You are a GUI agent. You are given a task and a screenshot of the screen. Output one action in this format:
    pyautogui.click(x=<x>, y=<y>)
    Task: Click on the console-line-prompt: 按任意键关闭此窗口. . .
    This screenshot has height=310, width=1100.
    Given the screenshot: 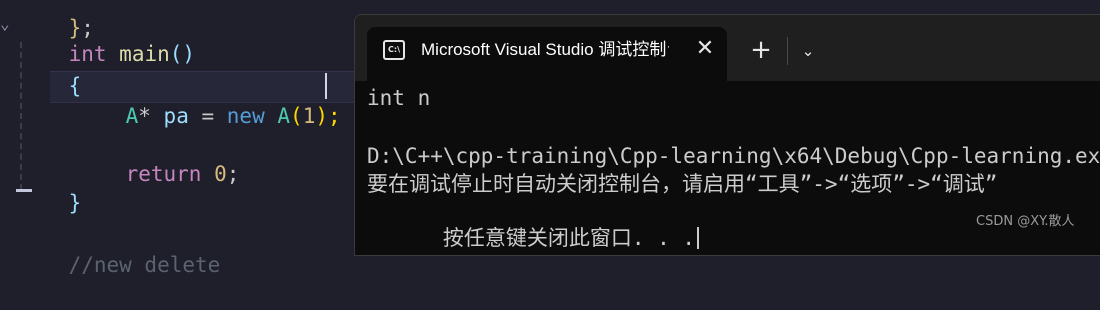 What is the action you would take?
    pyautogui.click(x=533, y=224)
    